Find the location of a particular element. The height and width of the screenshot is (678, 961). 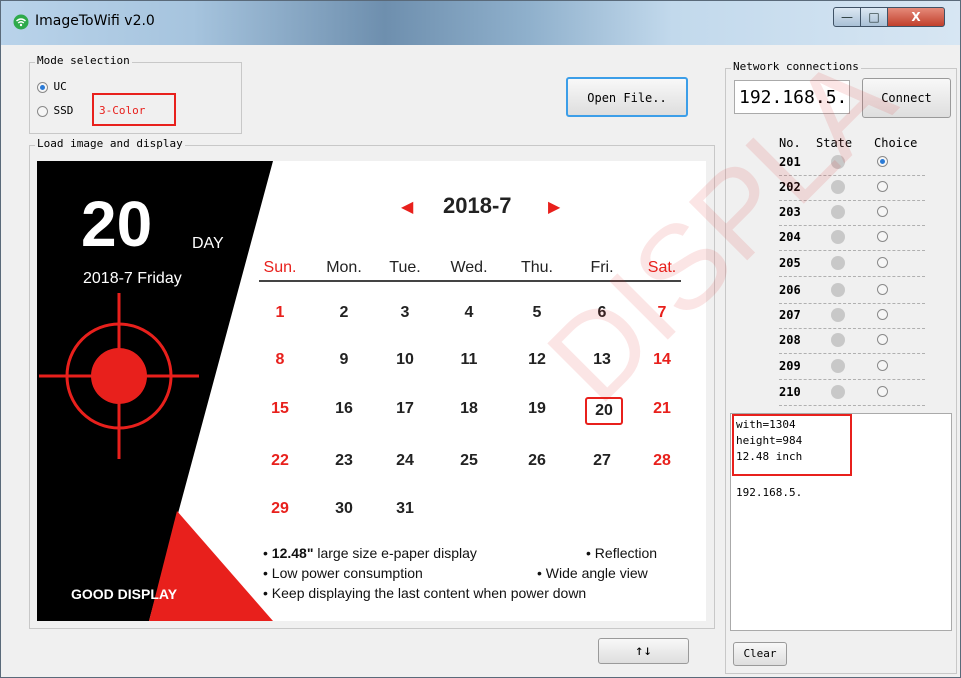

network-row: 206 is located at coordinates (852, 291).